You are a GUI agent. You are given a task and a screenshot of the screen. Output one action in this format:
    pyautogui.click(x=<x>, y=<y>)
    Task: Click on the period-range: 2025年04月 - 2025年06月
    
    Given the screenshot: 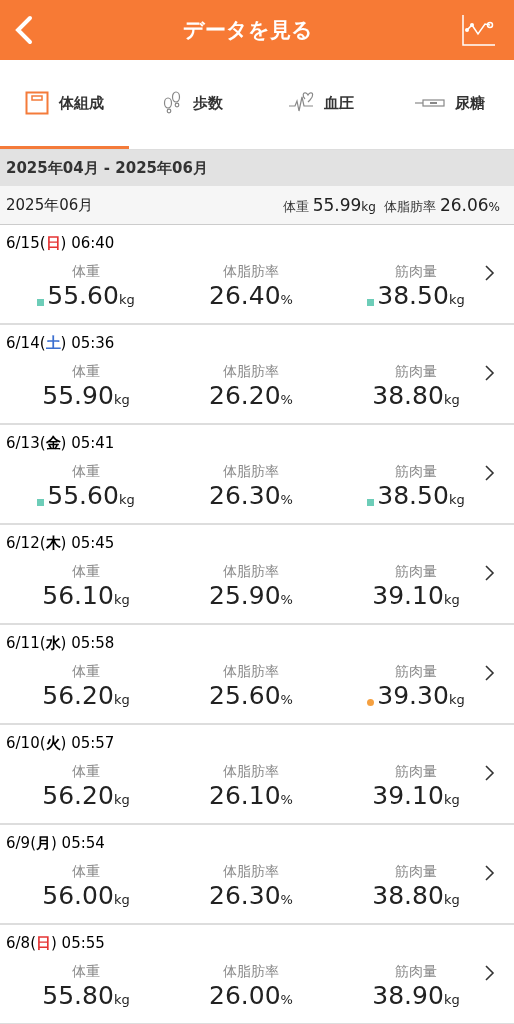 What is the action you would take?
    pyautogui.click(x=107, y=168)
    